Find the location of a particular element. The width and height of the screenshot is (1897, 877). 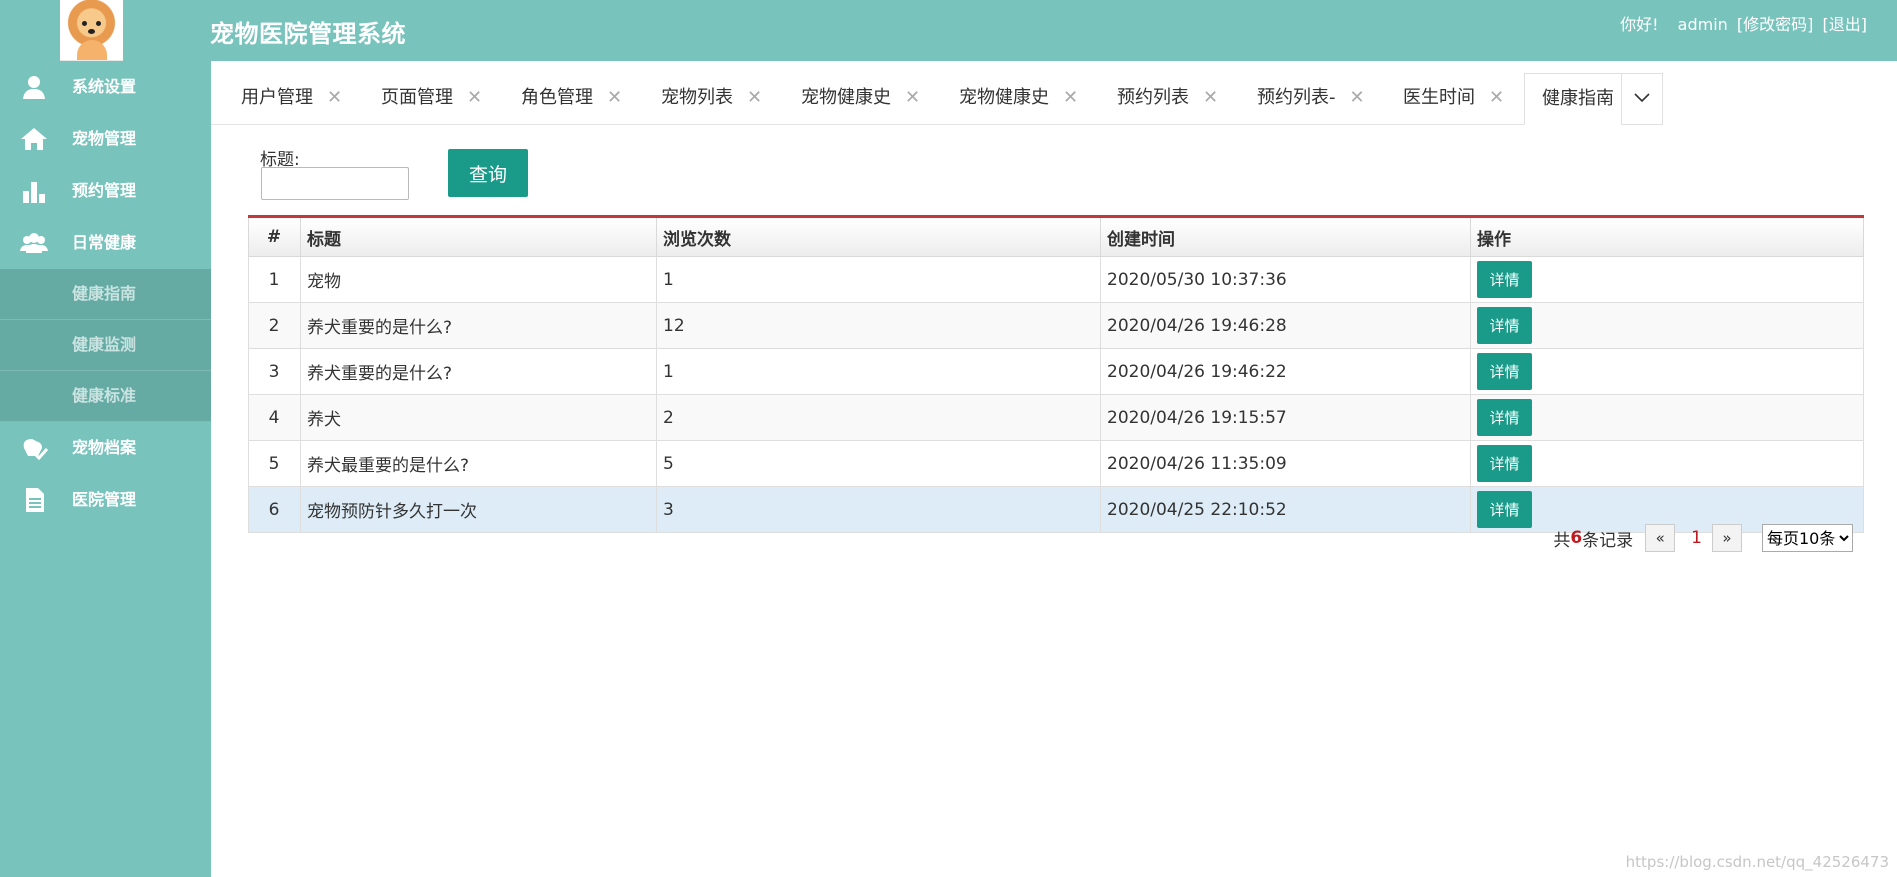

row-created: 2020/05/30 10:37:36 is located at coordinates (1285, 279).